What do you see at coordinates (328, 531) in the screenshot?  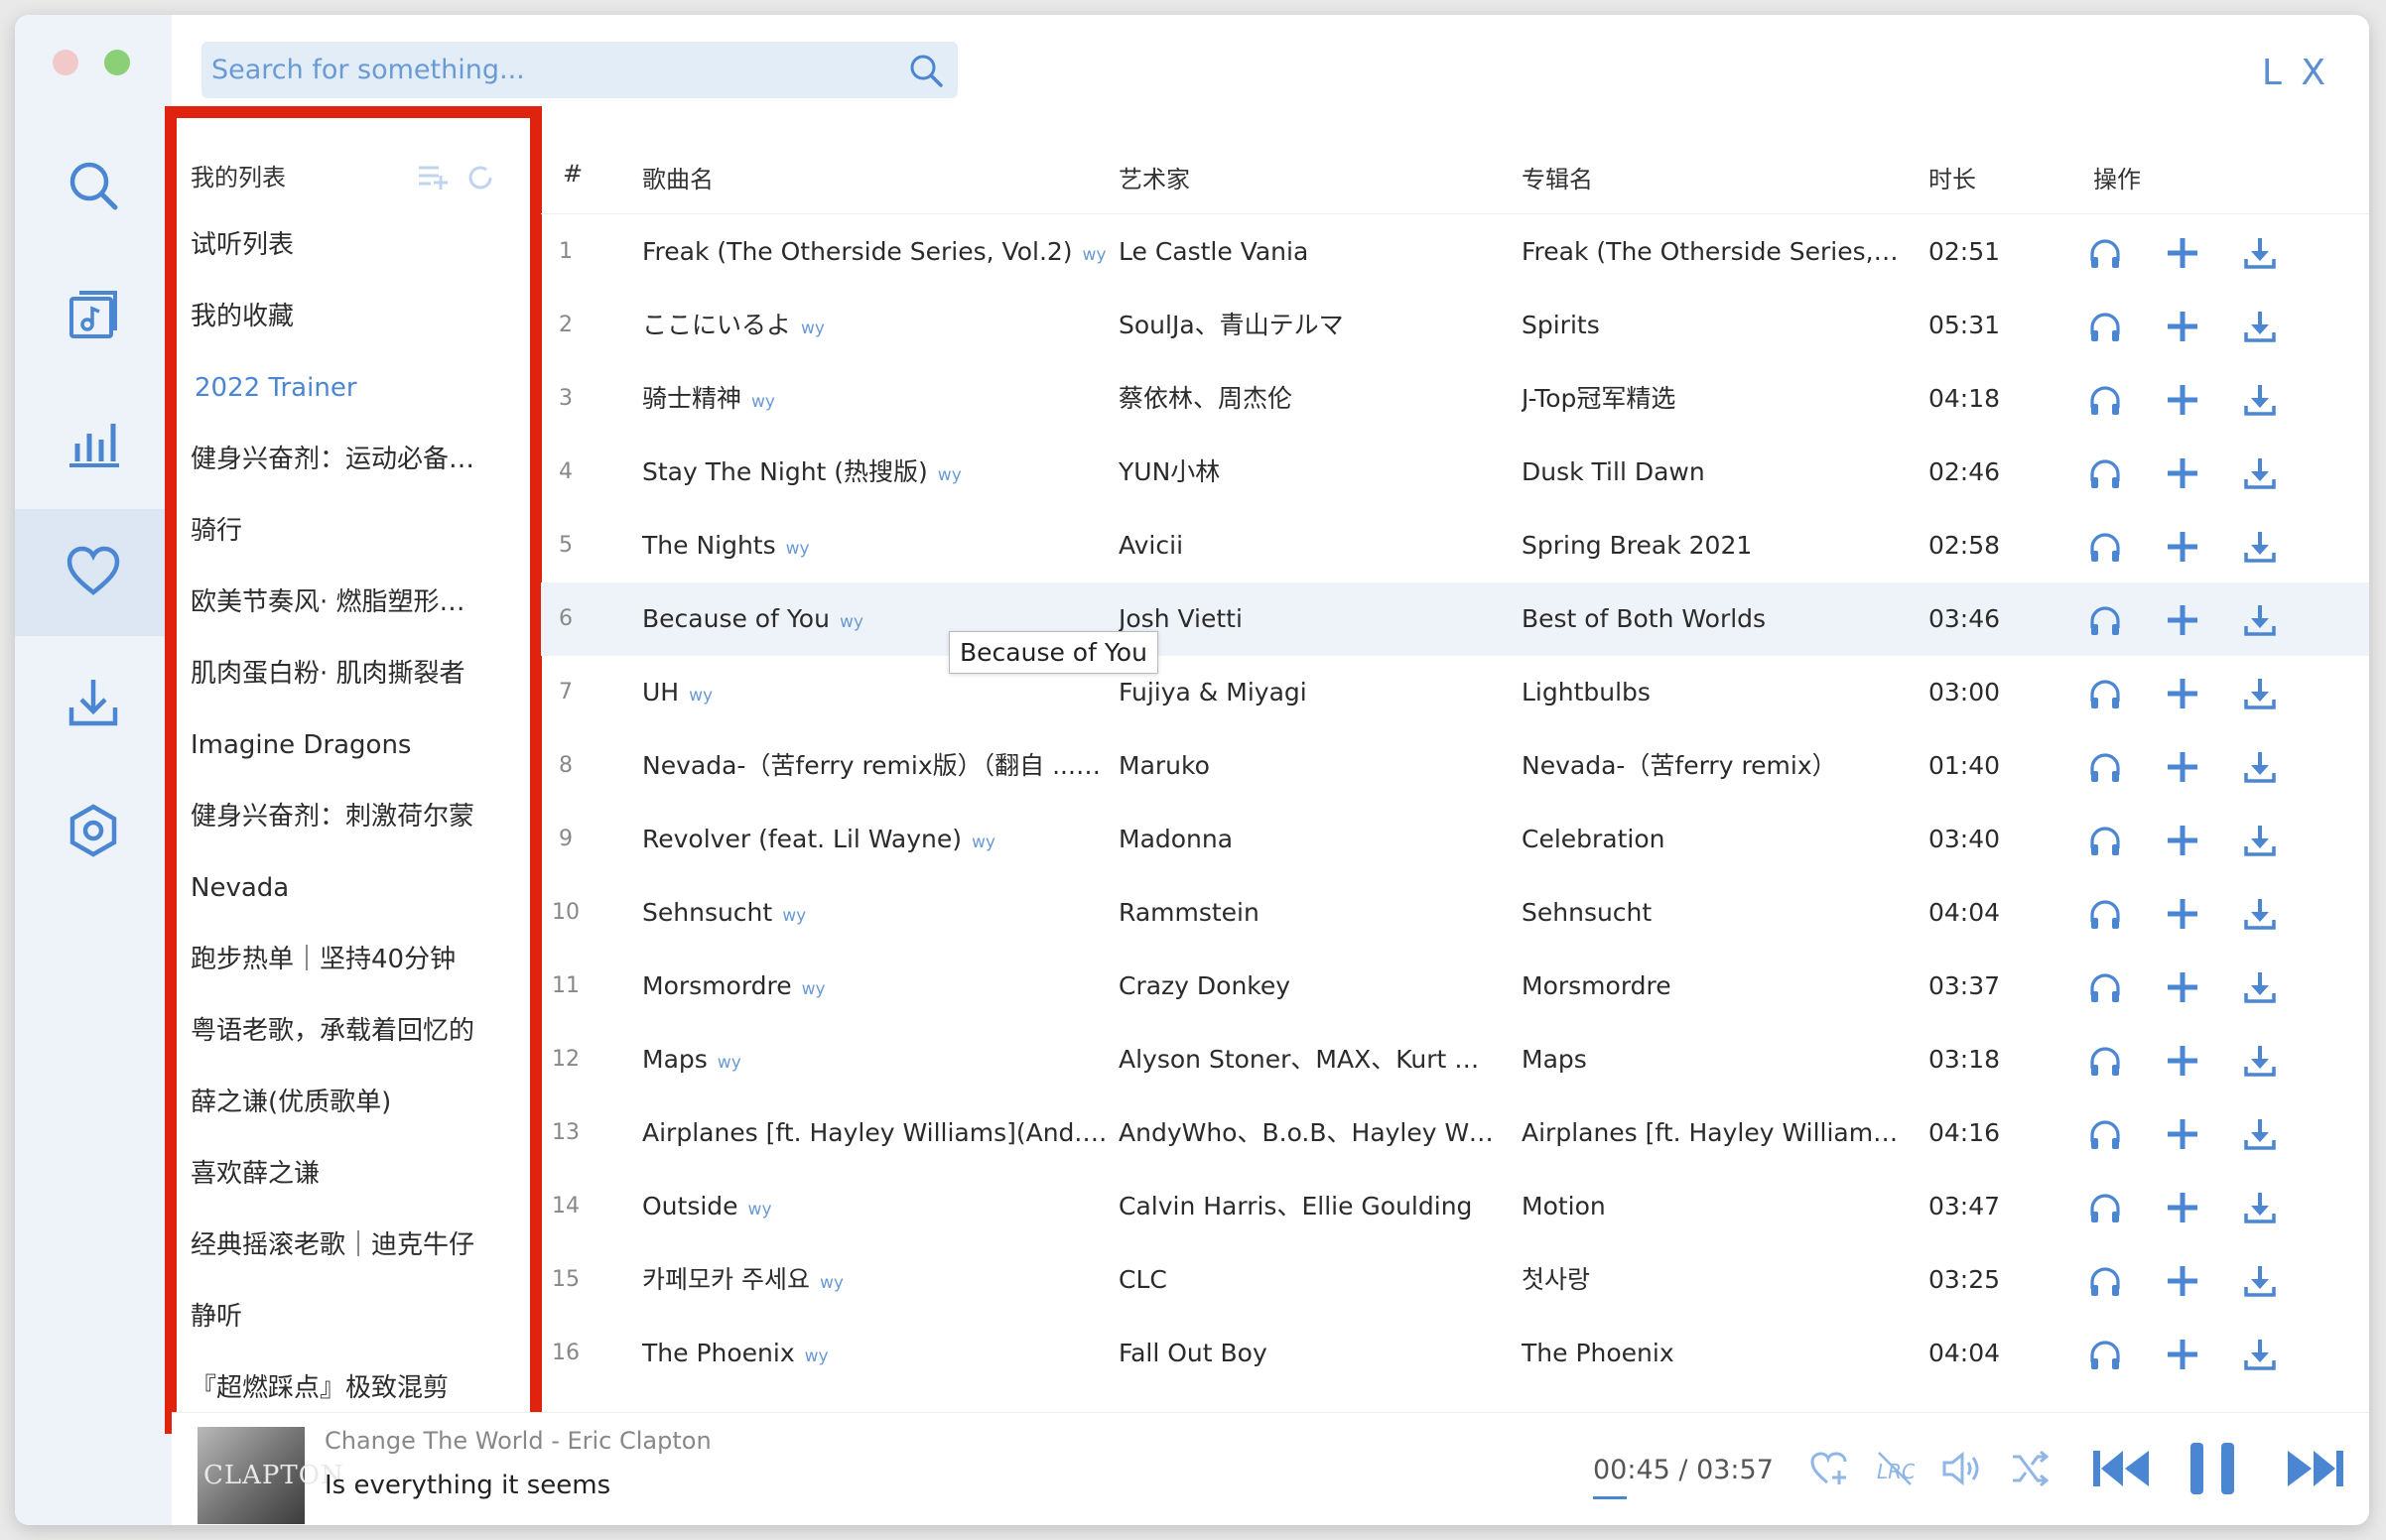 I see `playlist-item: 骑行` at bounding box center [328, 531].